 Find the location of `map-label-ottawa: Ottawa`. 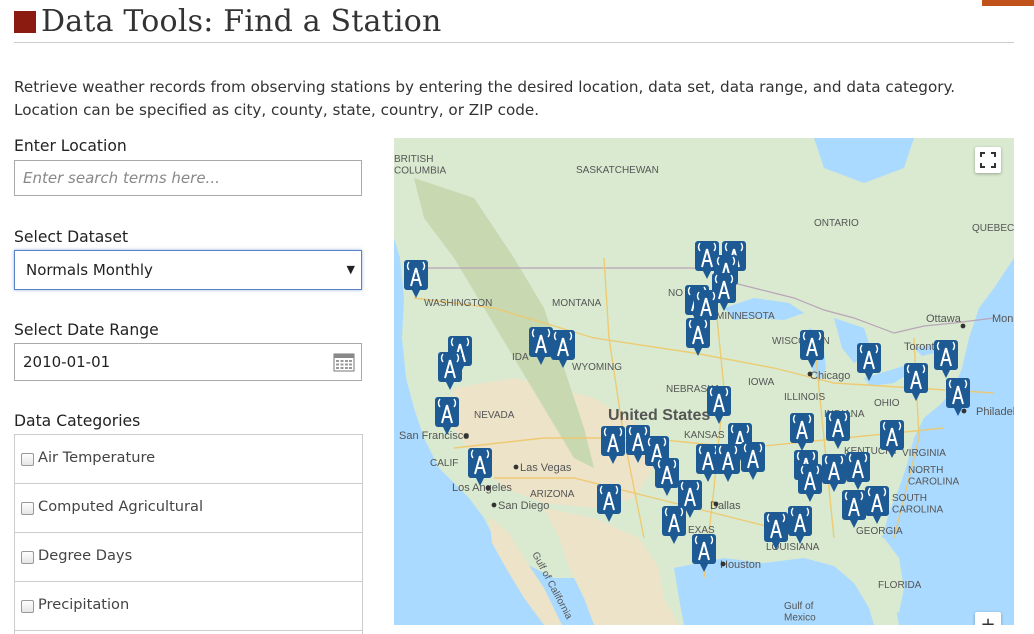

map-label-ottawa: Ottawa is located at coordinates (944, 319).